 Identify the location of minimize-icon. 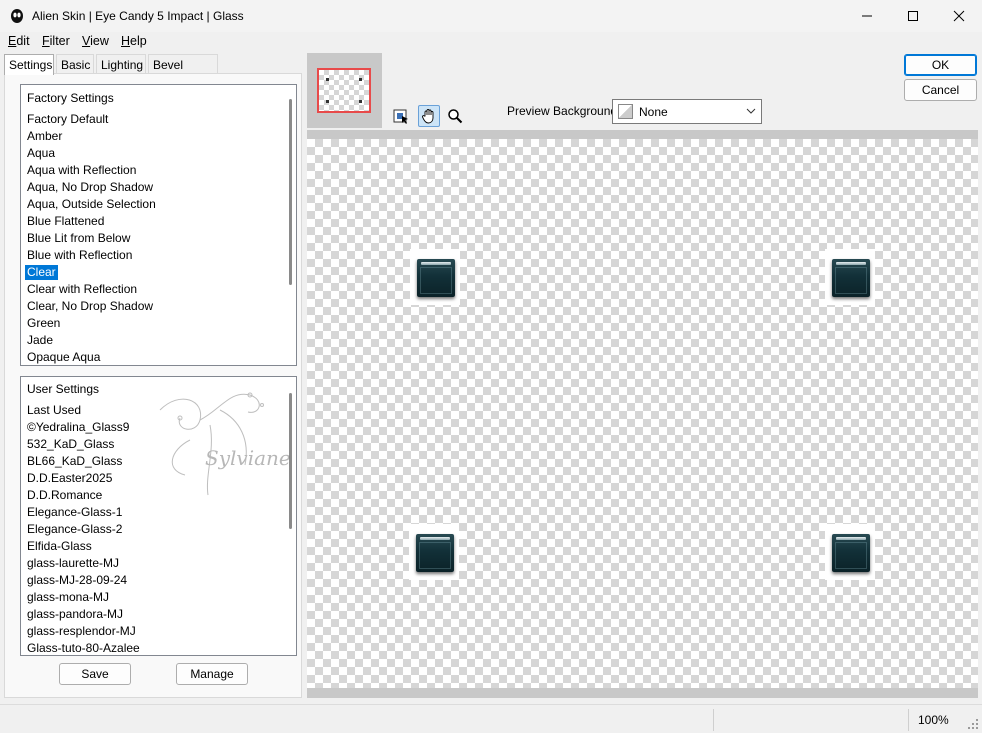
(867, 16).